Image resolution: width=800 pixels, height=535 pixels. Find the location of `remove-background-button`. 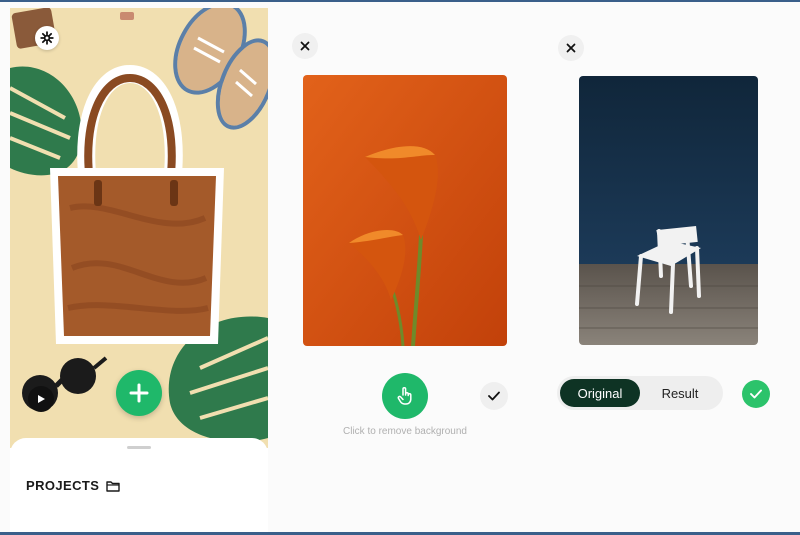

remove-background-button is located at coordinates (405, 396).